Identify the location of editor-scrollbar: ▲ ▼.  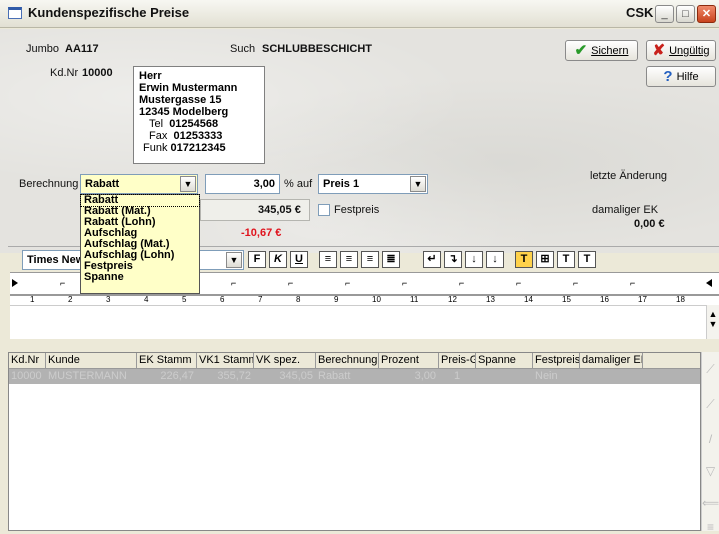
(712, 322).